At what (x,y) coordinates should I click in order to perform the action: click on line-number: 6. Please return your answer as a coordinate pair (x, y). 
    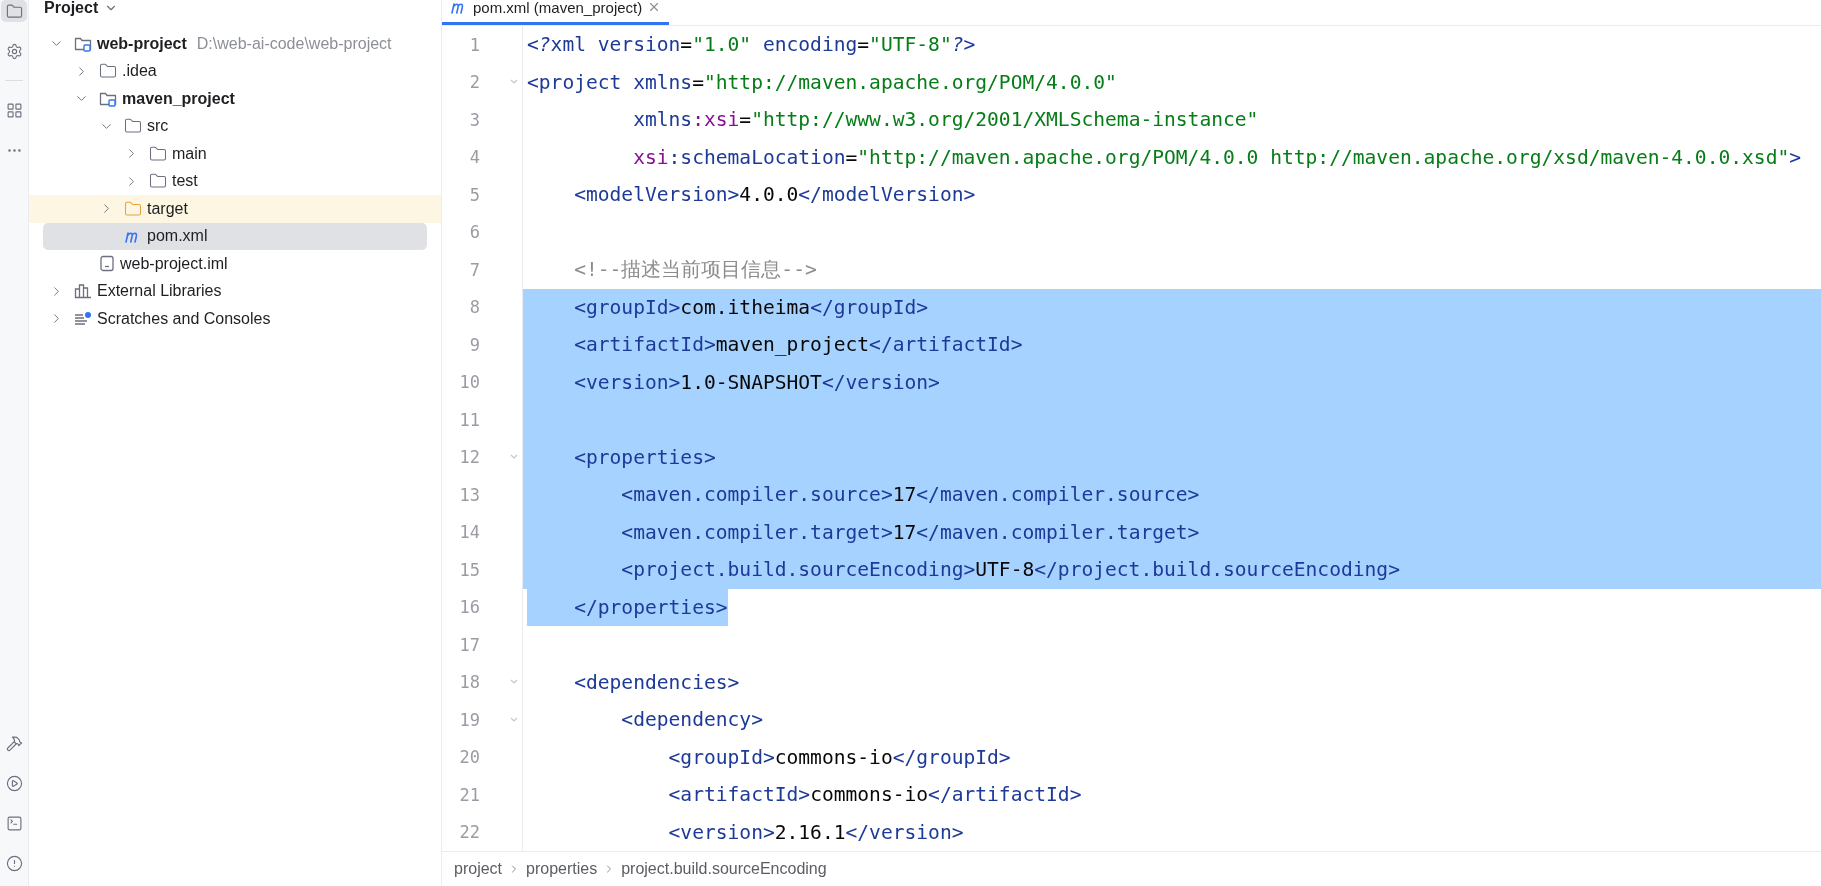
    Looking at the image, I should click on (474, 232).